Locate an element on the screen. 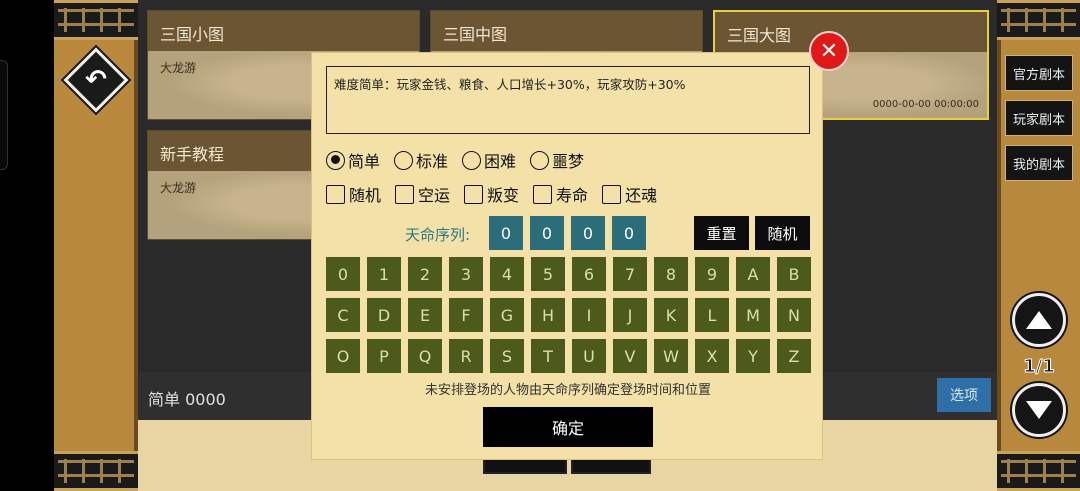 The image size is (1080, 491). card-title: 三国小图 is located at coordinates (283, 31).